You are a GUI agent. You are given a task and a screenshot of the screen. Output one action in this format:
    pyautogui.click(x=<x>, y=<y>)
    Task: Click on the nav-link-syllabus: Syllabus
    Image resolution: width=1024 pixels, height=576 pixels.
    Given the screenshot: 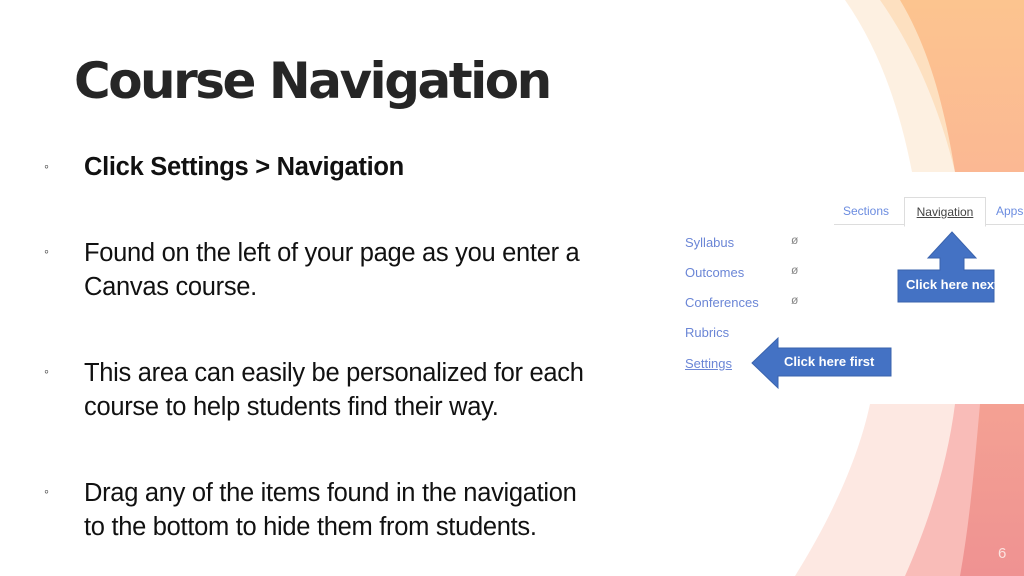 What is the action you would take?
    pyautogui.click(x=709, y=242)
    